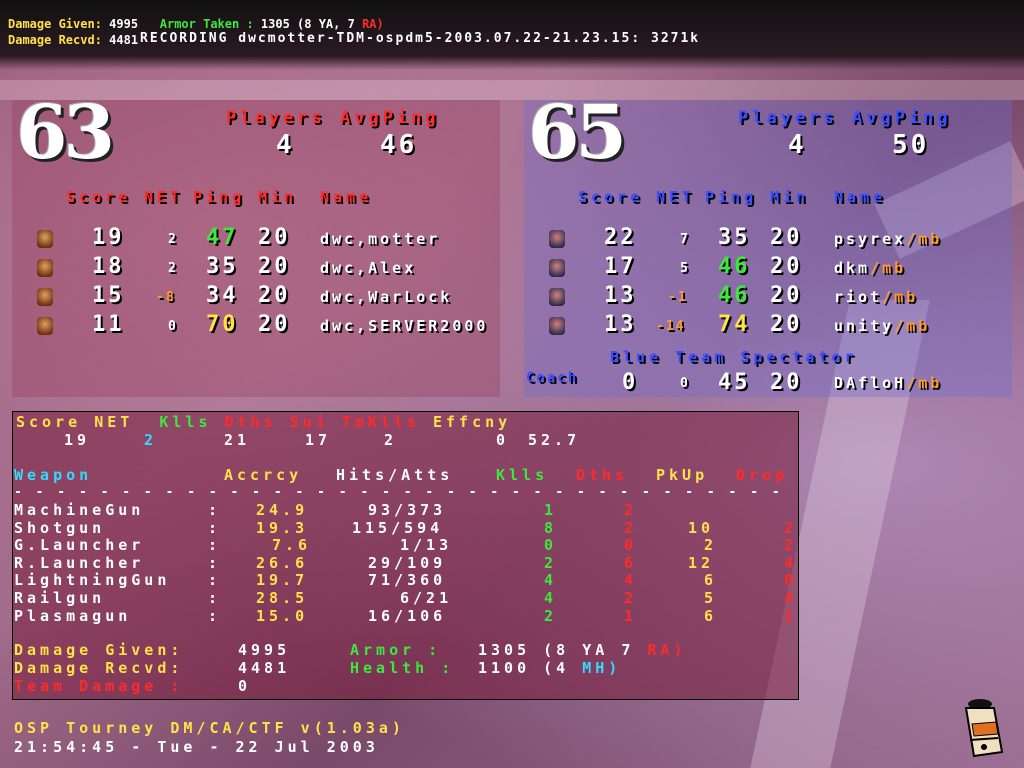 This screenshot has width=1024, height=768. What do you see at coordinates (407, 562) in the screenshot?
I see `weapon-hits: 29/109` at bounding box center [407, 562].